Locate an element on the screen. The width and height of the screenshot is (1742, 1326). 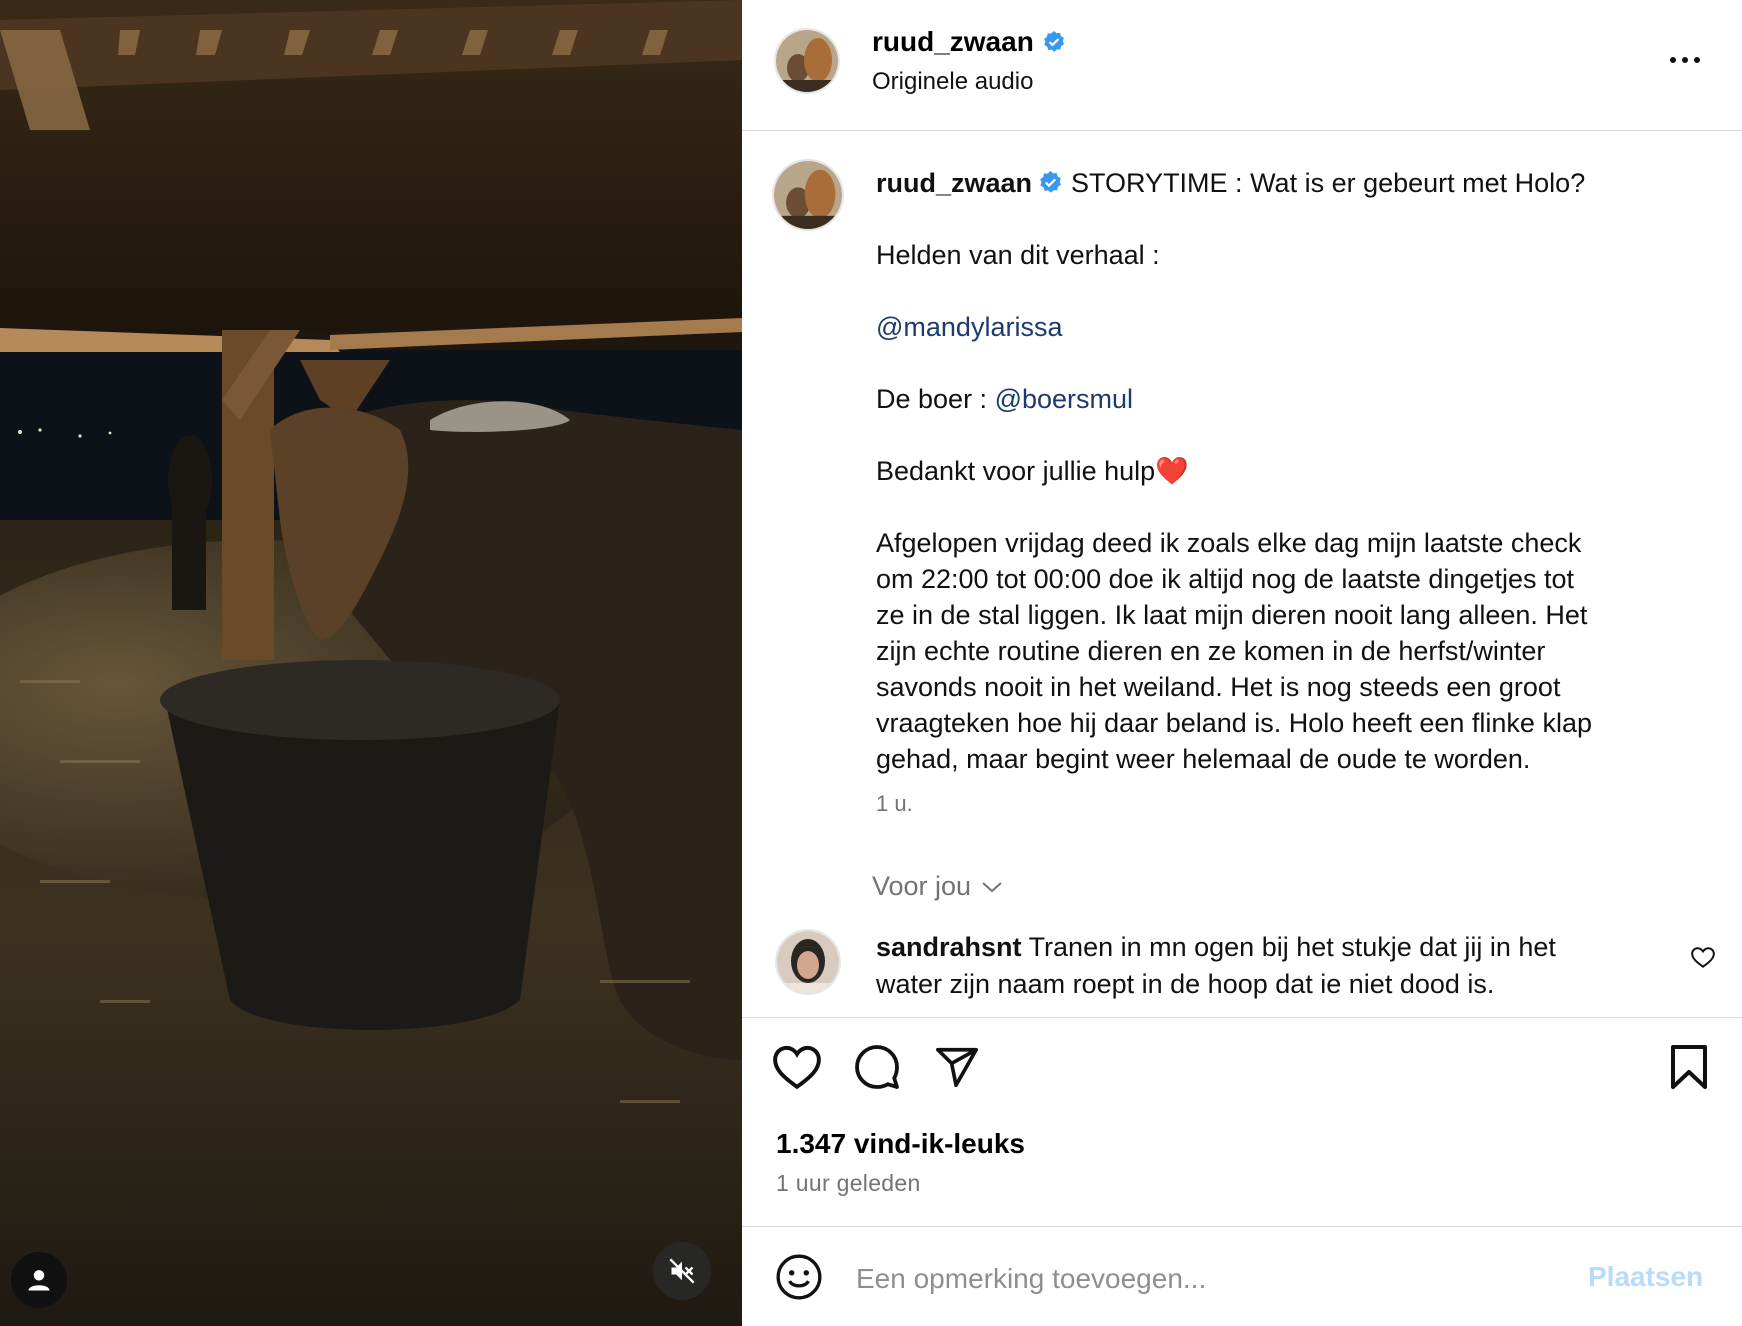
post-header: ruud_zwaan Originele audio is located at coordinates (1242, 65).